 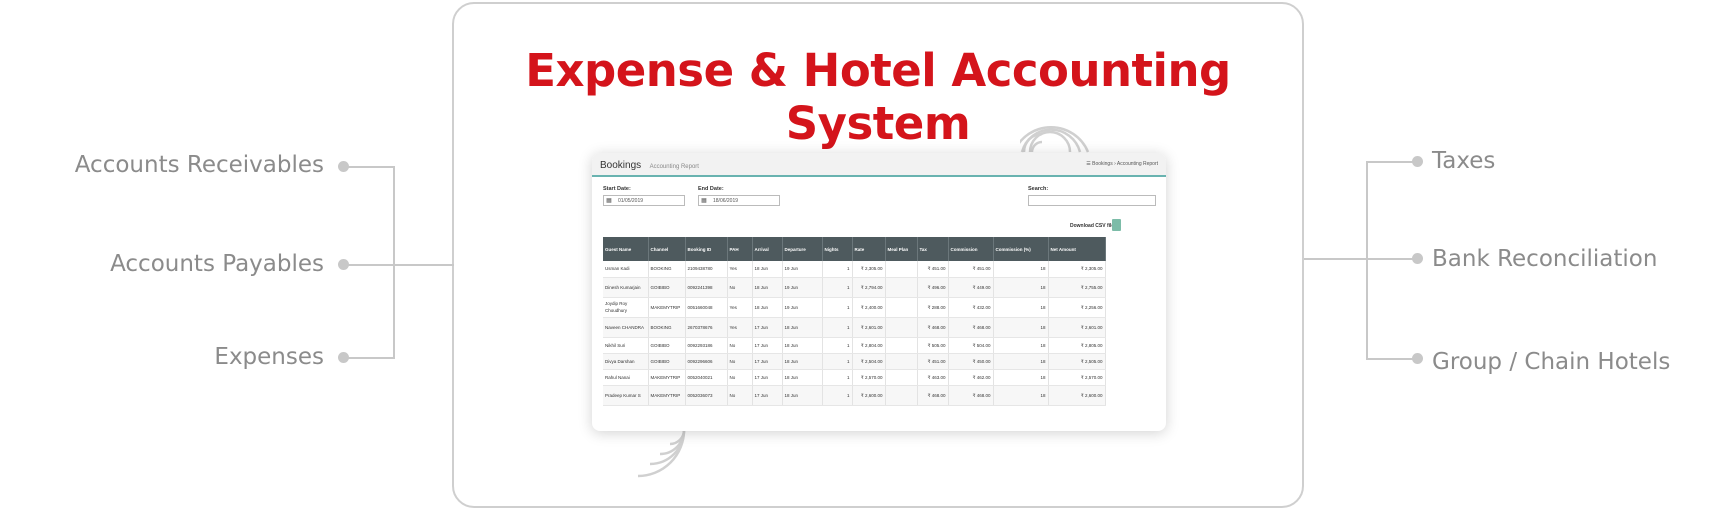 I want to click on table-cell: 0092241398, so click(x=706, y=287).